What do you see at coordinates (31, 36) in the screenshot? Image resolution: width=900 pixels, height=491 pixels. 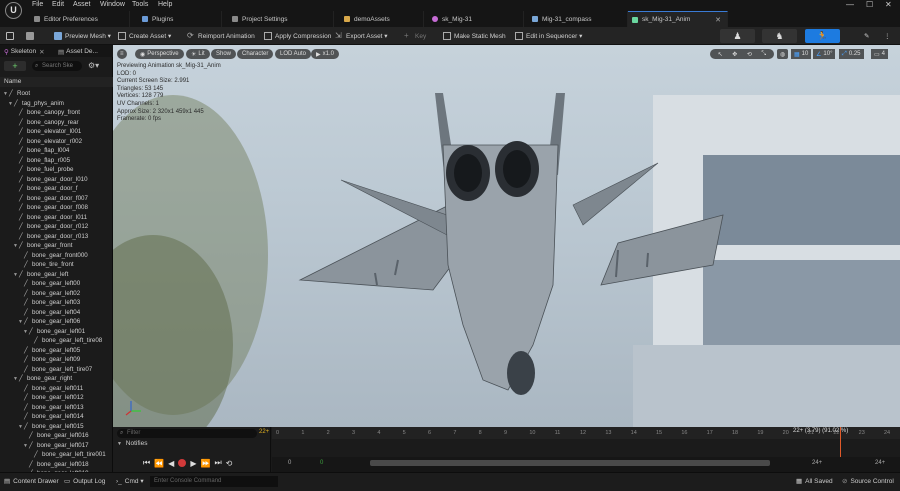 I see `browse-icon` at bounding box center [31, 36].